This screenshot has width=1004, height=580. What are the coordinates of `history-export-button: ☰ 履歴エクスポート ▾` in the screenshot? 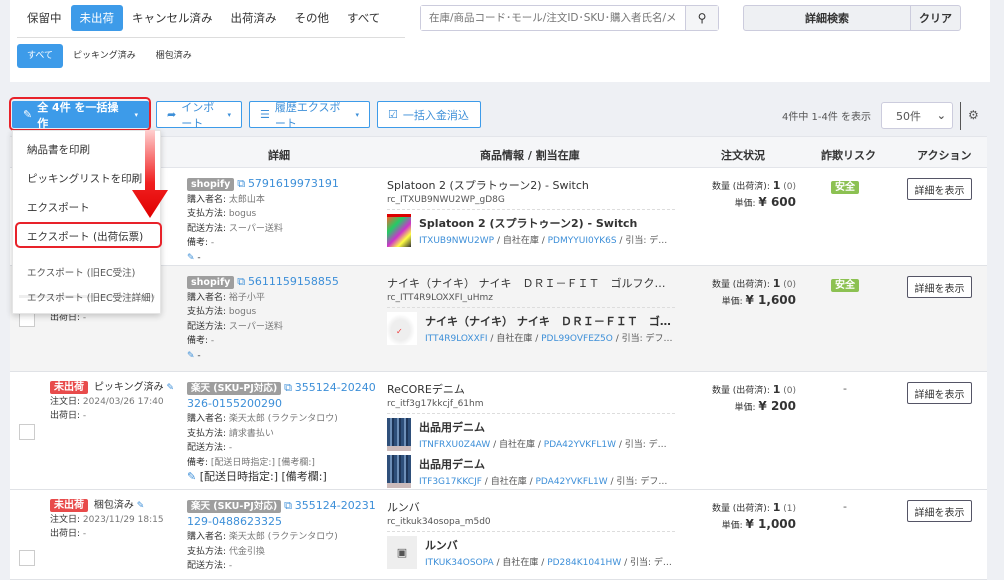 It's located at (309, 115).